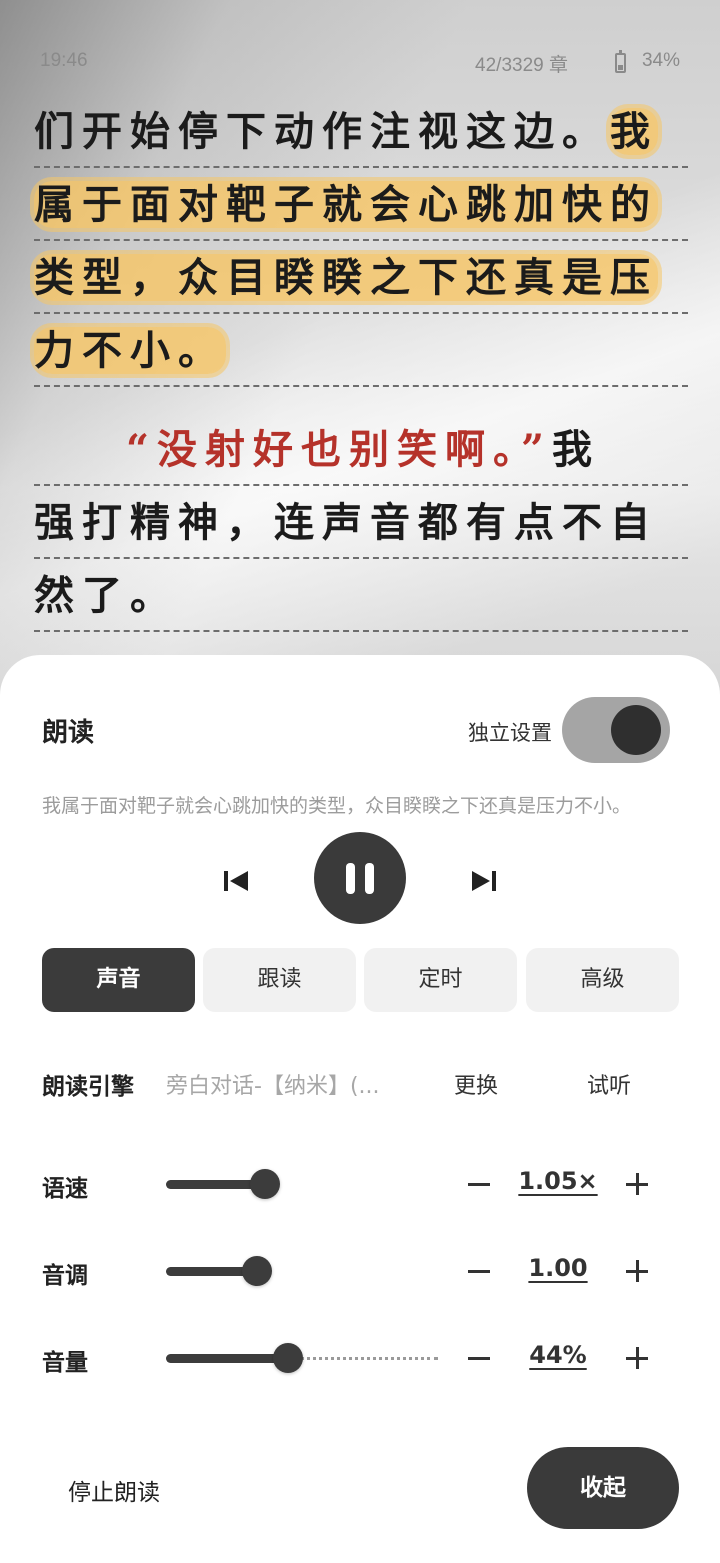 The image size is (720, 1563). I want to click on book-line: 力不小。, so click(361, 351).